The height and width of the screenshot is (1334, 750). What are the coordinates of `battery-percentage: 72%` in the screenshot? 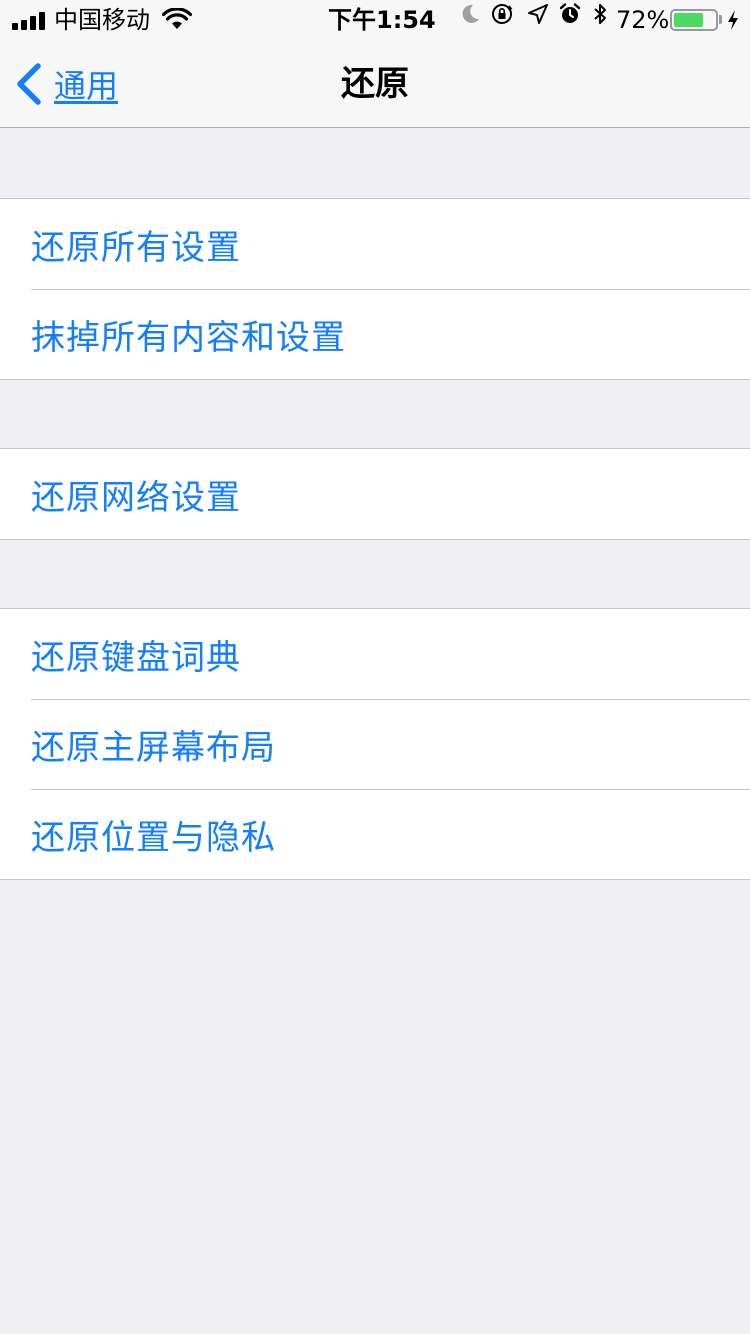 It's located at (643, 20).